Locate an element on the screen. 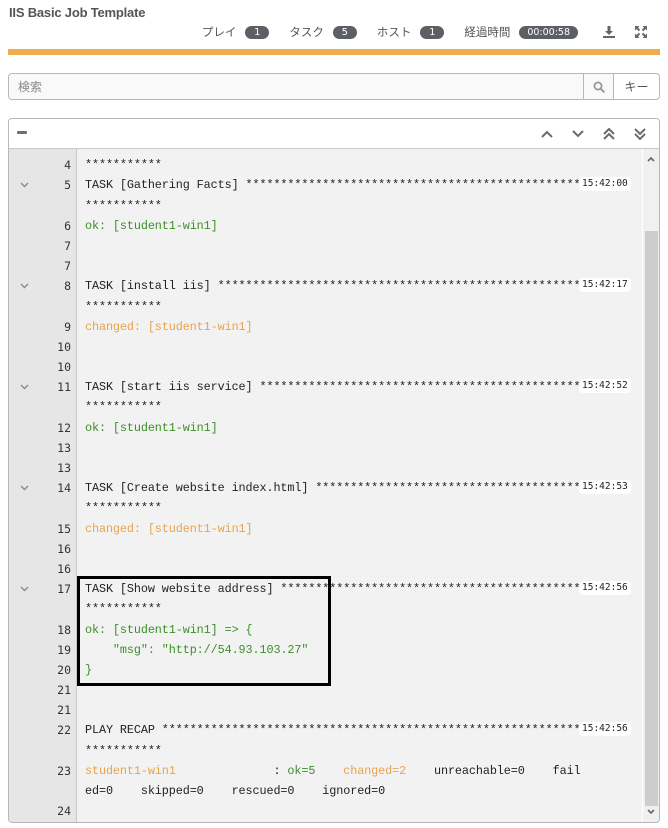 This screenshot has height=828, width=668. key-button: キー is located at coordinates (636, 86).